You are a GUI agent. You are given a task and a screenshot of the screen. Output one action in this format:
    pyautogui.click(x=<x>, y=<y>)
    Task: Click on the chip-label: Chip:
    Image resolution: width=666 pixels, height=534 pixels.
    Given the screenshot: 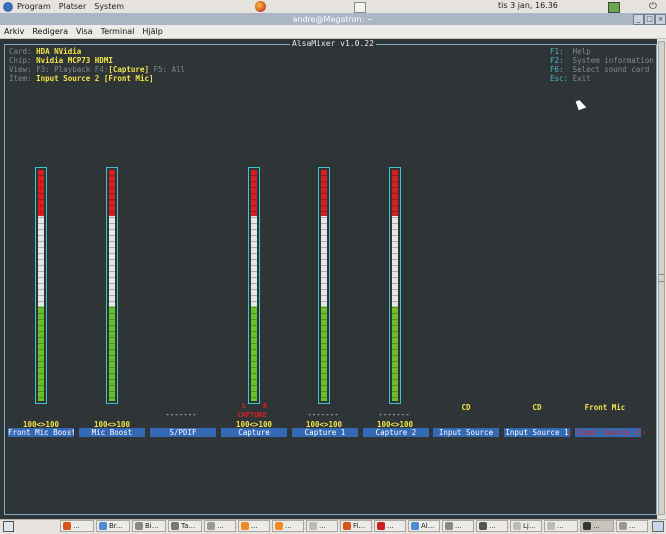 What is the action you would take?
    pyautogui.click(x=20, y=60)
    